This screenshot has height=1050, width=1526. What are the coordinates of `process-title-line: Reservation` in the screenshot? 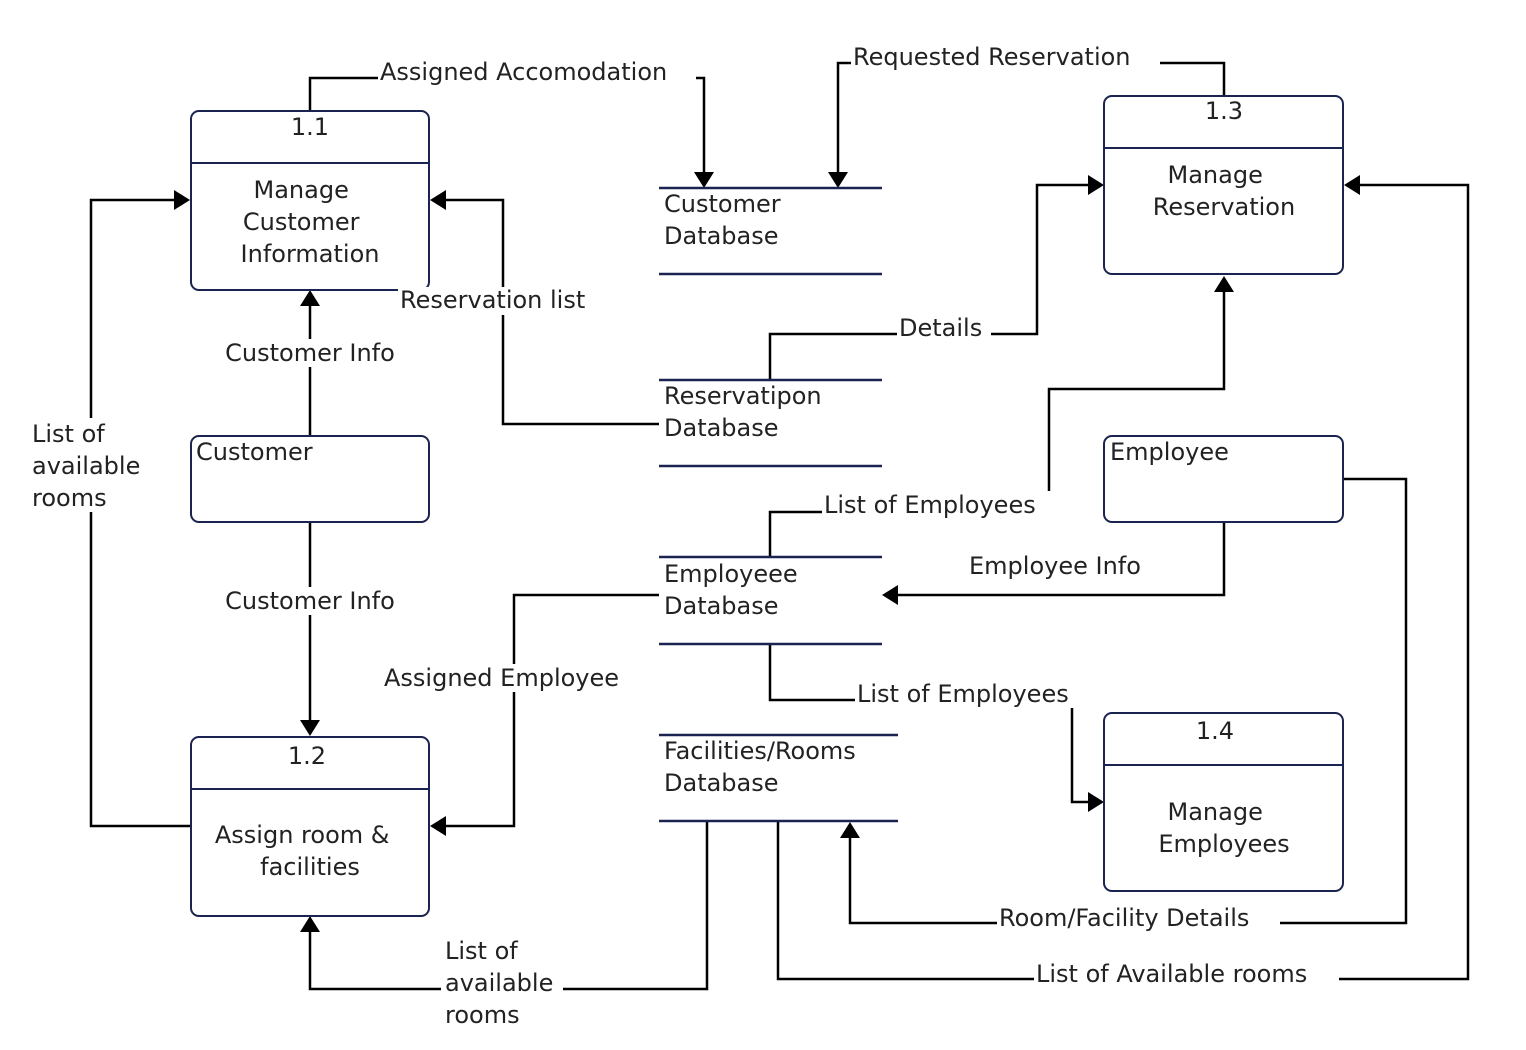 It's located at (1224, 207).